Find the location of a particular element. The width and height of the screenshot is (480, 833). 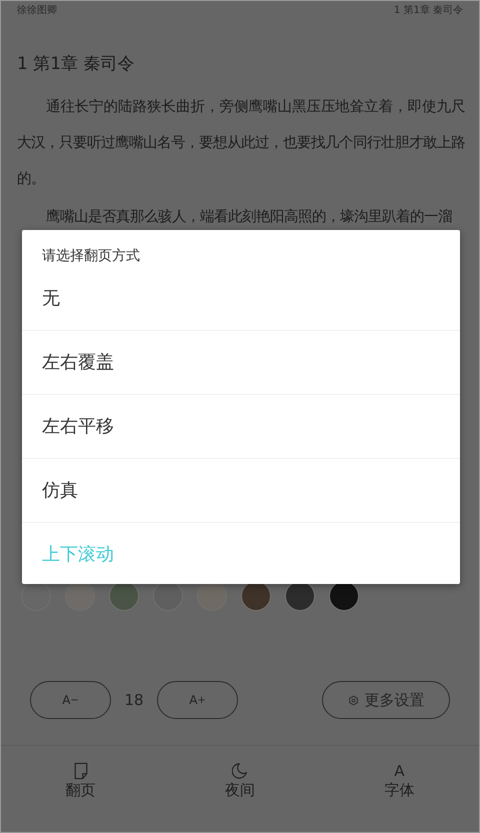

page-turn-option: 无 is located at coordinates (241, 299).